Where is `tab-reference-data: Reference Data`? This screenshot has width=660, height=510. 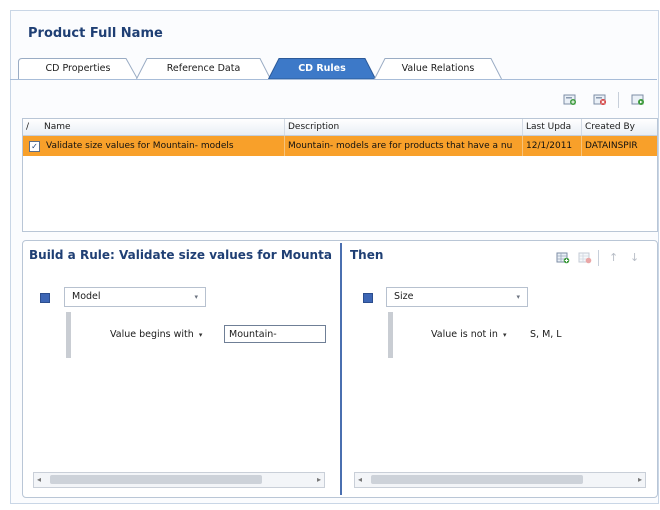
tab-reference-data: Reference Data is located at coordinates (203, 68).